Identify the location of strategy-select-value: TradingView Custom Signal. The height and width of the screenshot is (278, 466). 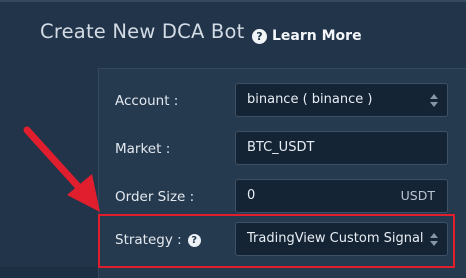
(335, 238).